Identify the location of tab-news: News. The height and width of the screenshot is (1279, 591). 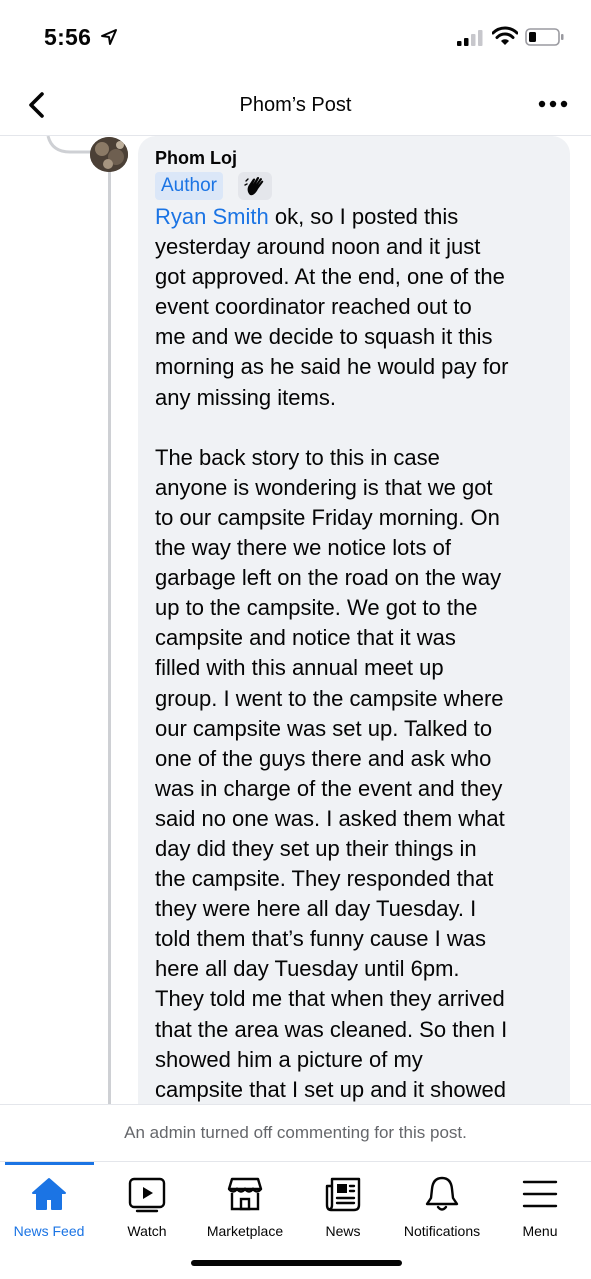
(343, 1209).